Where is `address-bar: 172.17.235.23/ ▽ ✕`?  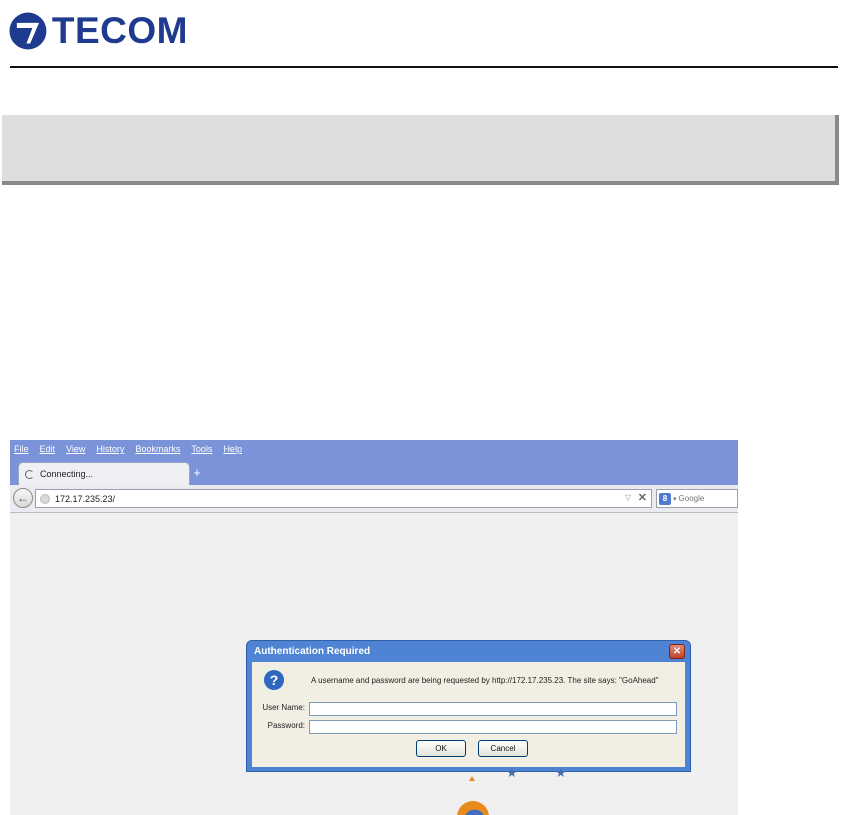 address-bar: 172.17.235.23/ ▽ ✕ is located at coordinates (343, 498).